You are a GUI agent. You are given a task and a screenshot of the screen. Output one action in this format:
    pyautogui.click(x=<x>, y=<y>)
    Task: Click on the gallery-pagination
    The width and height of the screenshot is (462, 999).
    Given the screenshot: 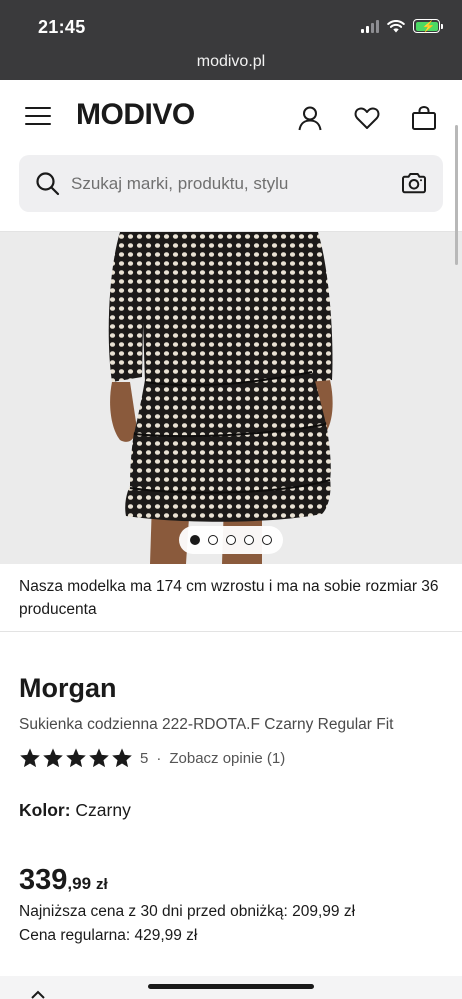 What is the action you would take?
    pyautogui.click(x=231, y=540)
    